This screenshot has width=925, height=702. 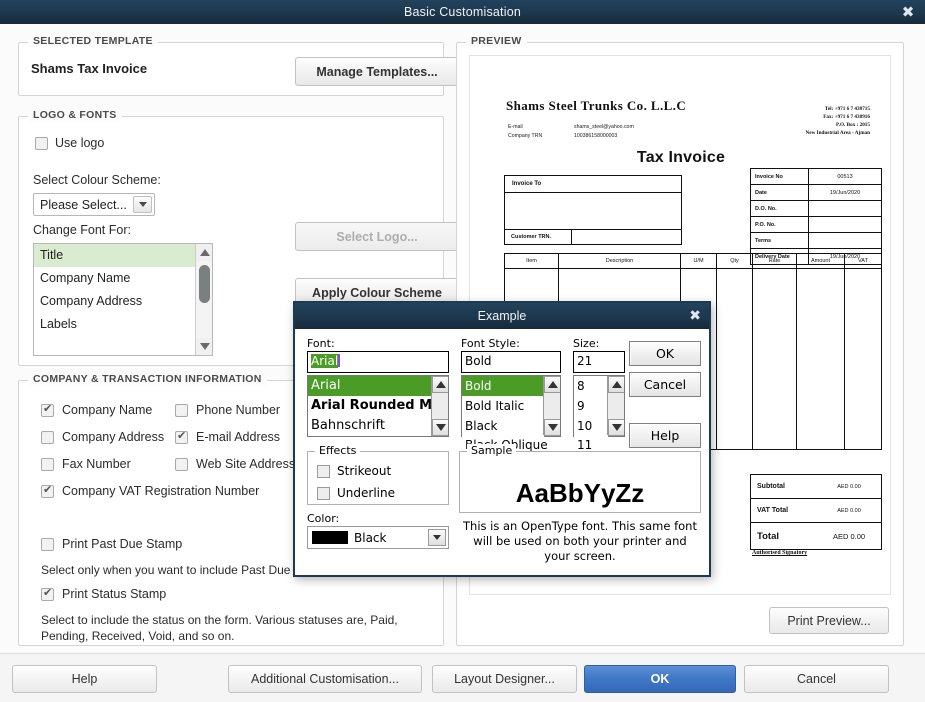 I want to click on underline-checkbox: Underline, so click(x=356, y=493).